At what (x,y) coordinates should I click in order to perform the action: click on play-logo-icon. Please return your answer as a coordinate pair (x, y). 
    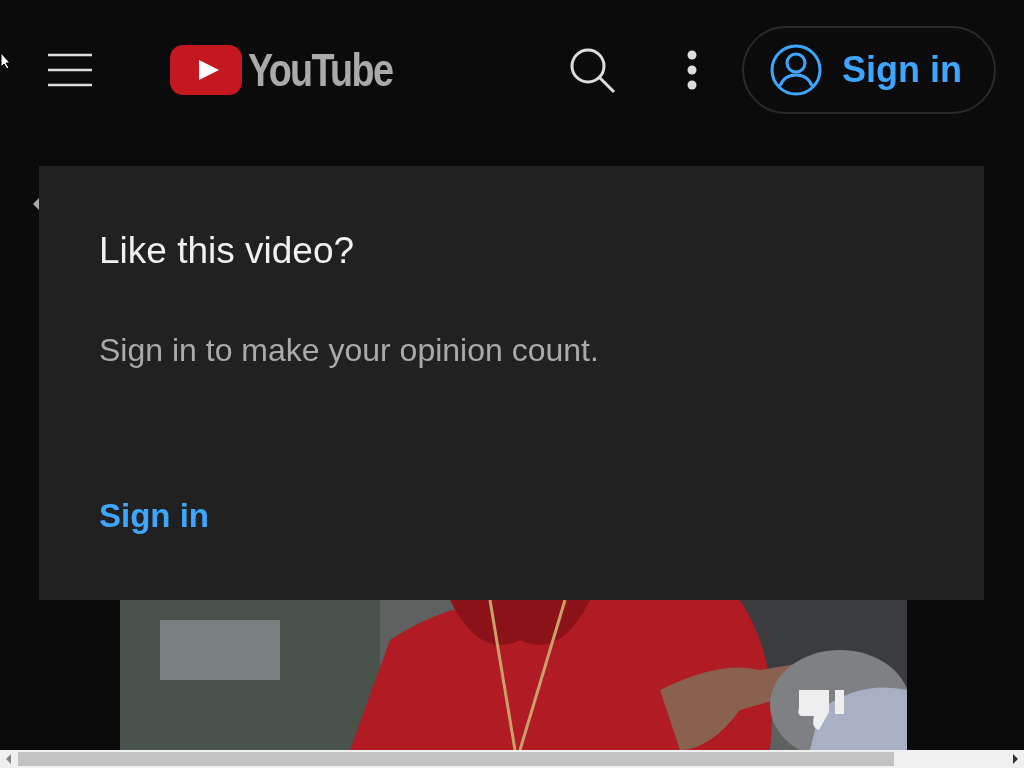
    Looking at the image, I should click on (206, 70).